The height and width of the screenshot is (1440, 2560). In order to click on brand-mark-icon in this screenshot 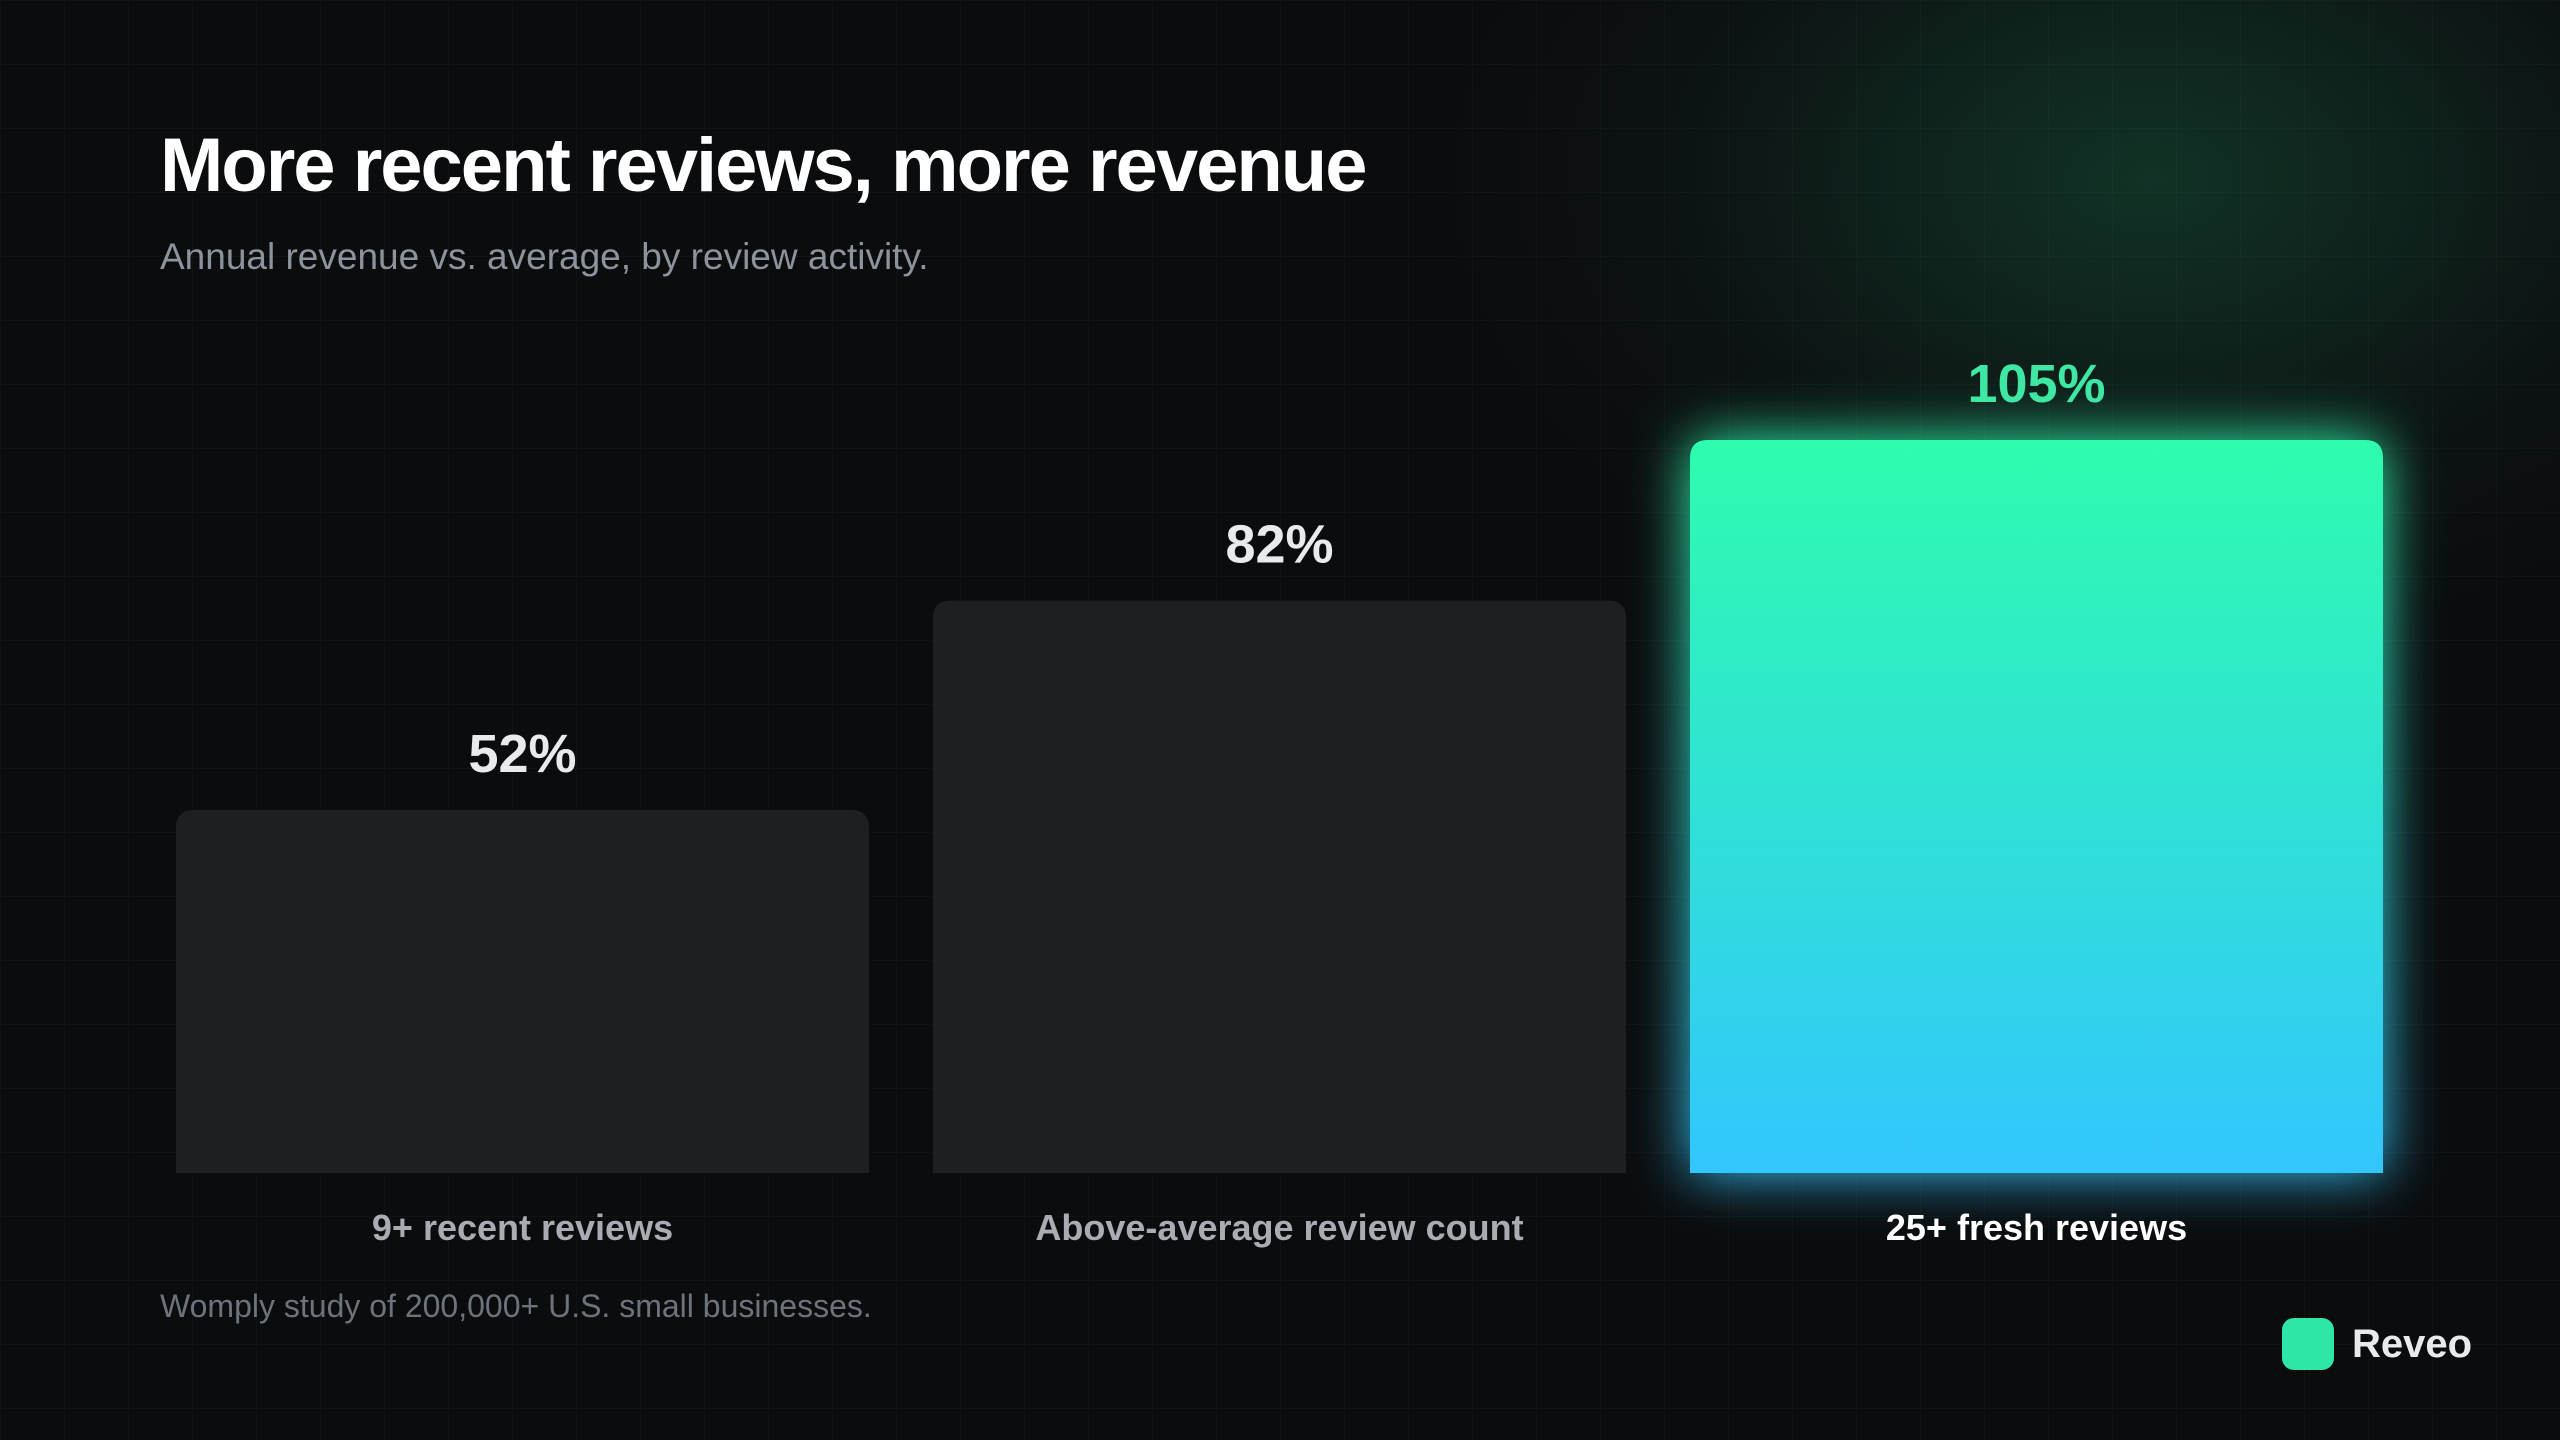, I will do `click(2307, 1344)`.